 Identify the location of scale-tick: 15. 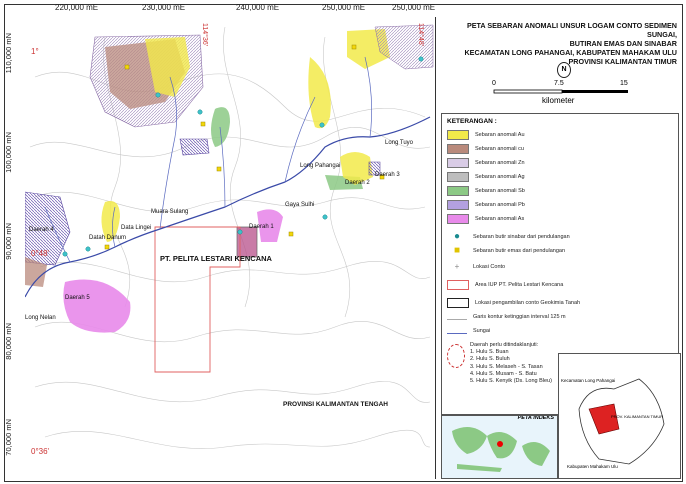
(624, 83).